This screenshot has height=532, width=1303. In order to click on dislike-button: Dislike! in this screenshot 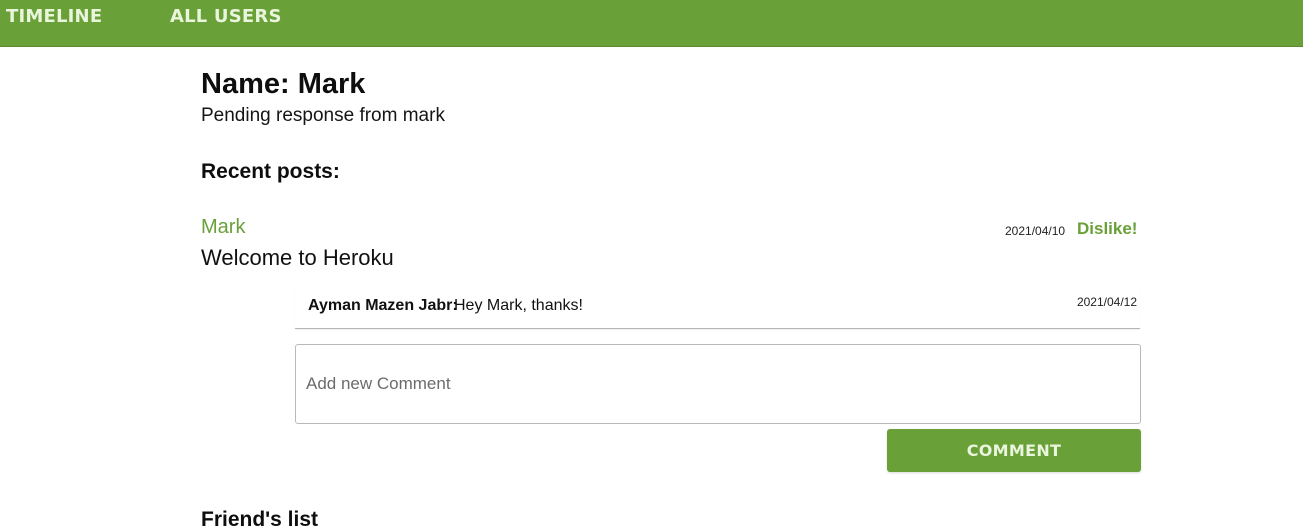, I will do `click(1107, 229)`.